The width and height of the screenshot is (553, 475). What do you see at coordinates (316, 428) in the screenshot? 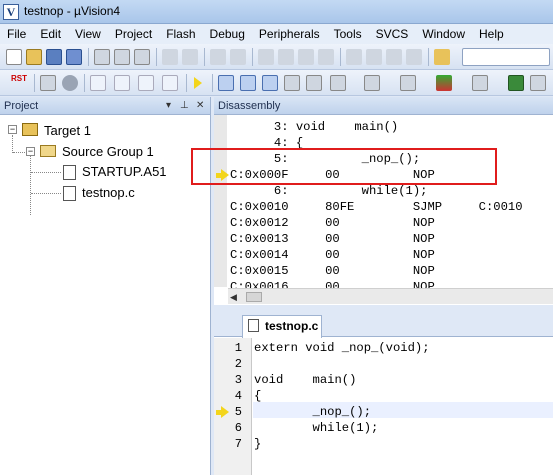
I see `code-line: while(1);` at bounding box center [316, 428].